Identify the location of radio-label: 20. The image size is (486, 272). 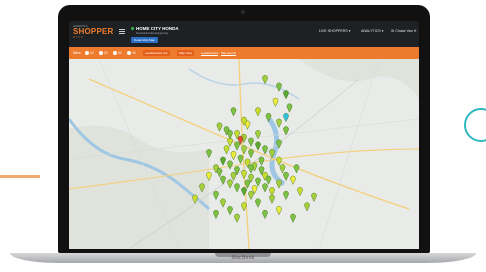
(106, 53).